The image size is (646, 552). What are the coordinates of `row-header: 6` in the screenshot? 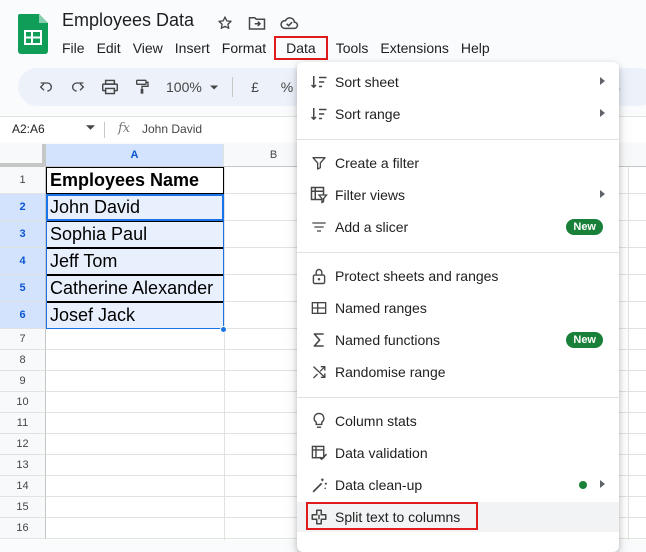 It's located at (23, 315).